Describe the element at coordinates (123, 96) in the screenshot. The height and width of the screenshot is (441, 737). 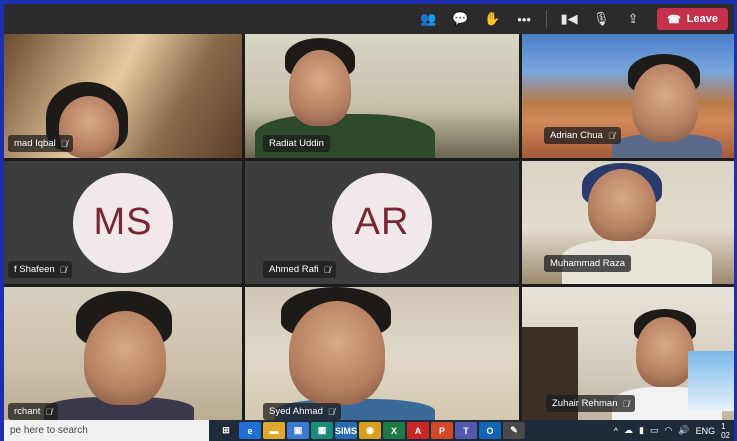
I see `participant-tile: mad Iqbal 🎙̸` at that location.